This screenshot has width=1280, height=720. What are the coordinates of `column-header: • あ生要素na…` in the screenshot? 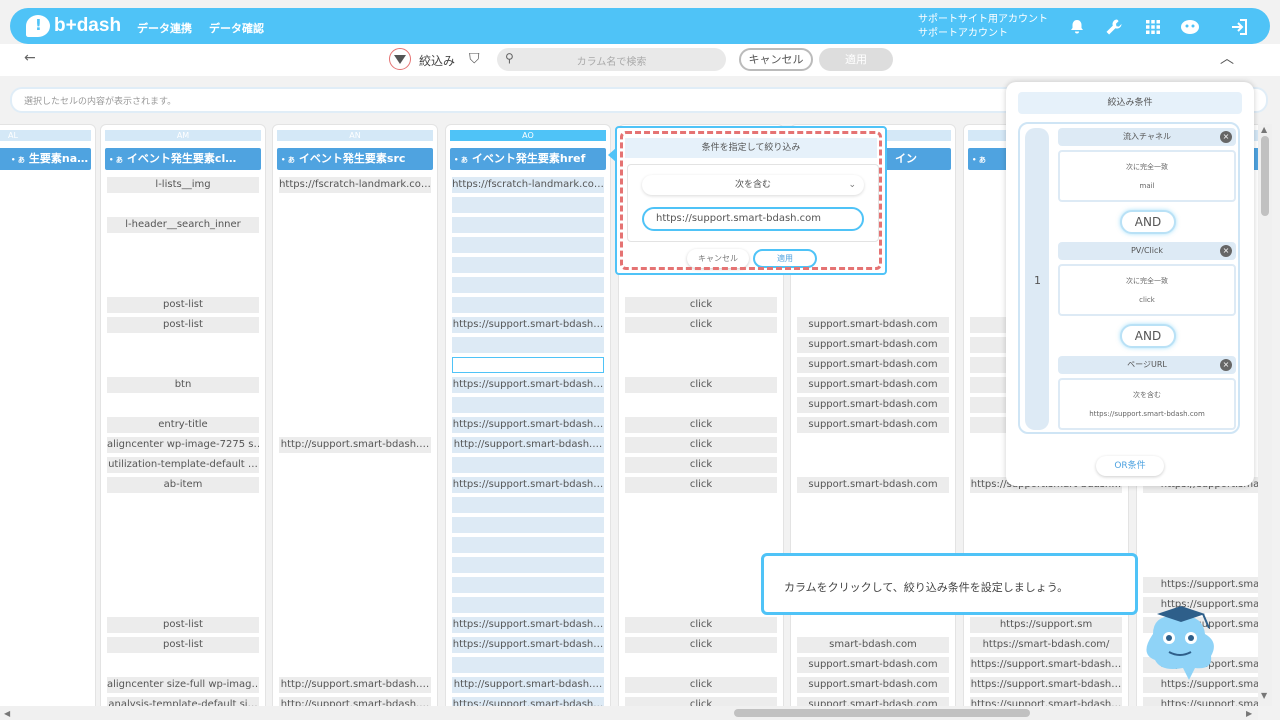 It's located at (45, 159).